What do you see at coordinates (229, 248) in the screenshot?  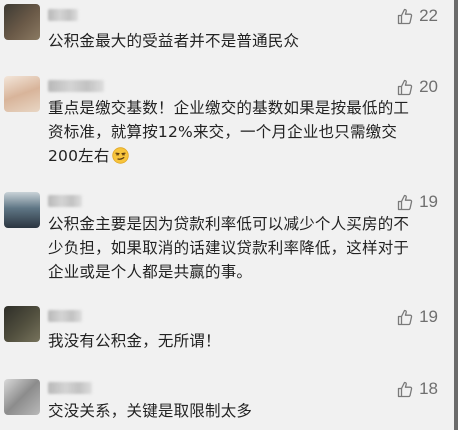 I see `comment-text-line: 少负担，如果取消的话建议贷款利率降低，这样对于` at bounding box center [229, 248].